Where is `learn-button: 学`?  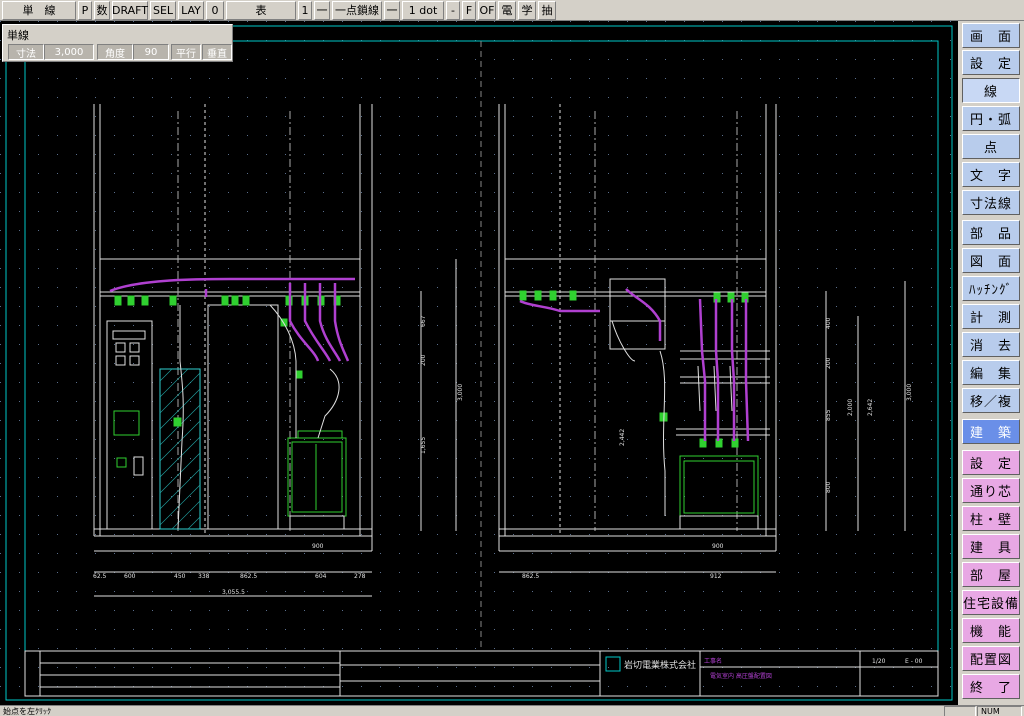 learn-button: 学 is located at coordinates (527, 10).